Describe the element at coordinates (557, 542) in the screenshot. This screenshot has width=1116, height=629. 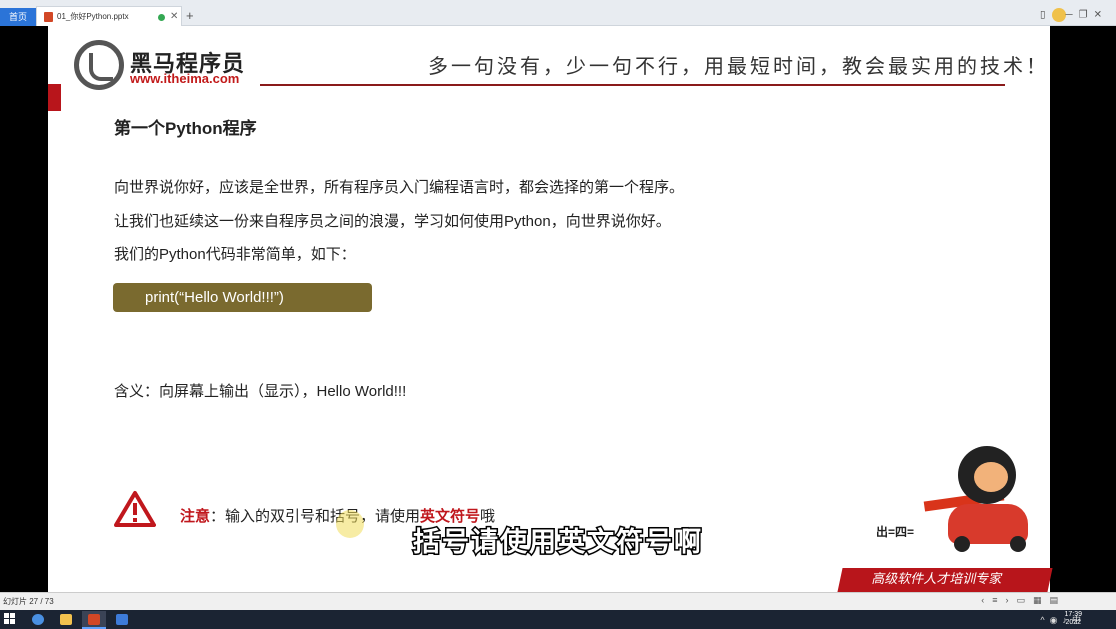
I see `video-subtitle: 括号请使用英文符号啊` at that location.